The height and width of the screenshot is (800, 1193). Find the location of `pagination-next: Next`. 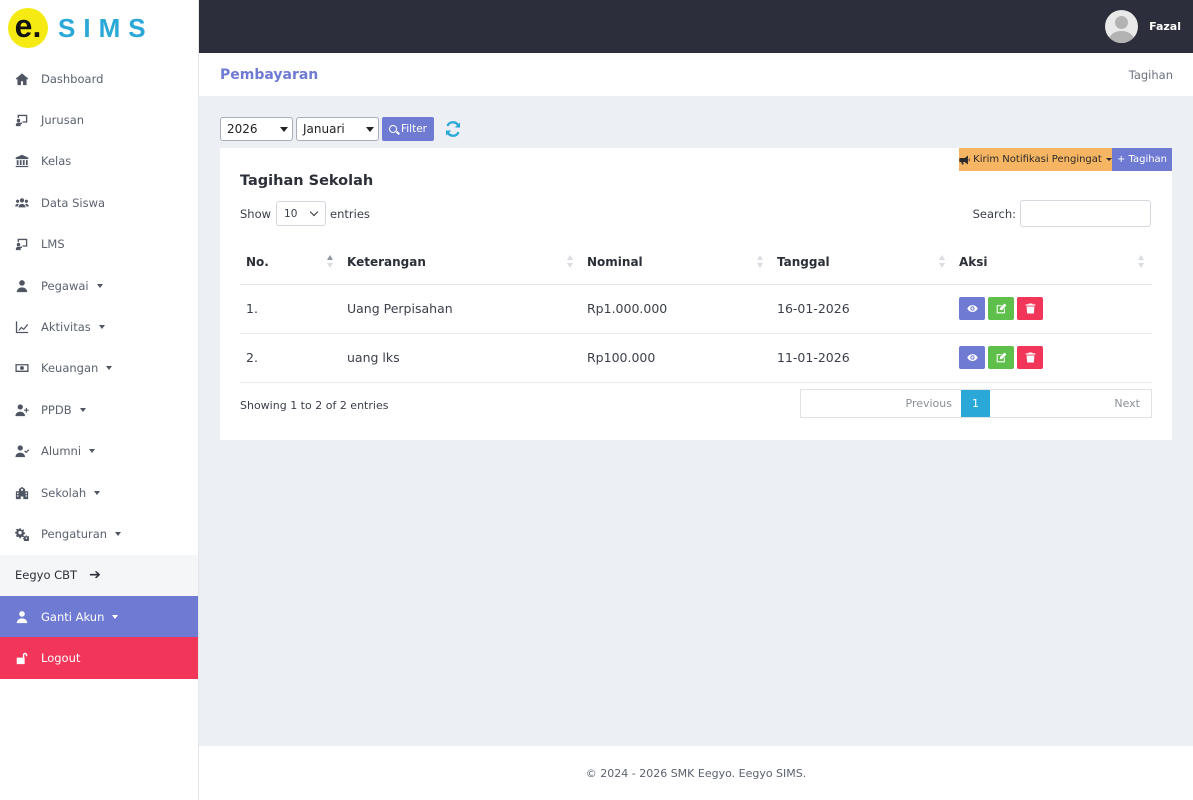

pagination-next: Next is located at coordinates (1070, 403).